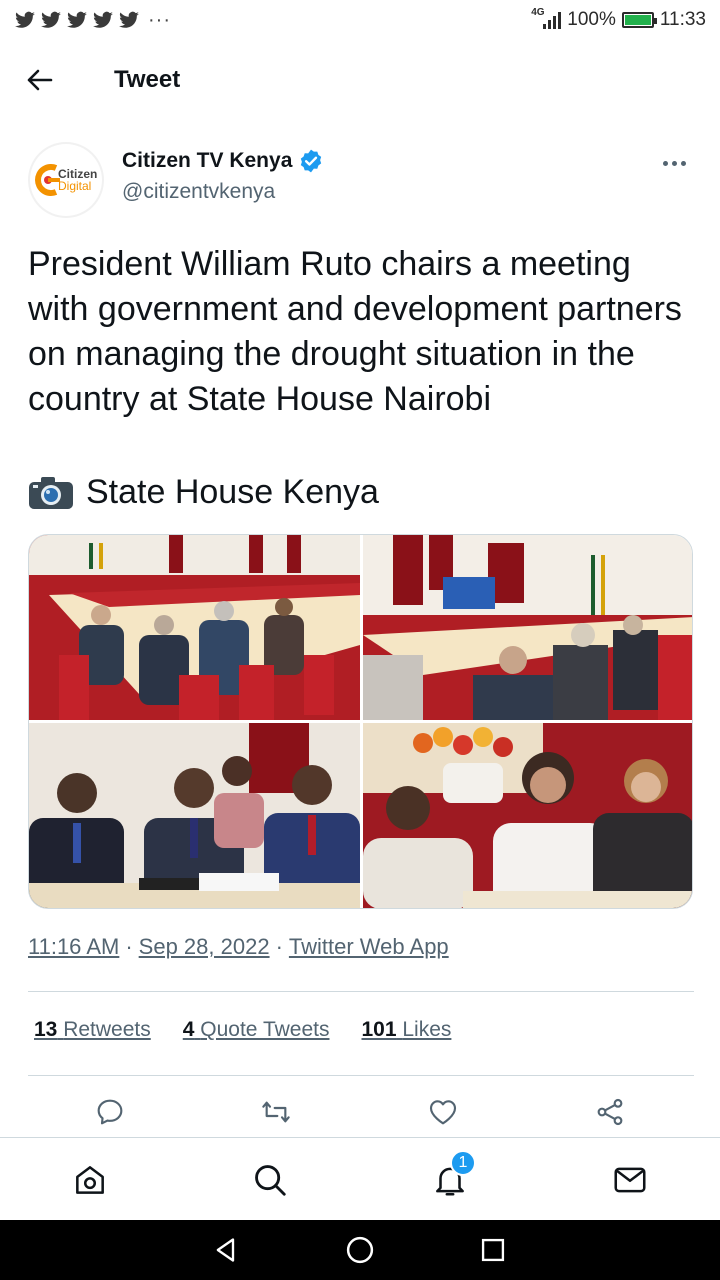 The height and width of the screenshot is (1280, 720). What do you see at coordinates (265, 1029) in the screenshot?
I see `quote-tweets-label: Quote Tweets` at bounding box center [265, 1029].